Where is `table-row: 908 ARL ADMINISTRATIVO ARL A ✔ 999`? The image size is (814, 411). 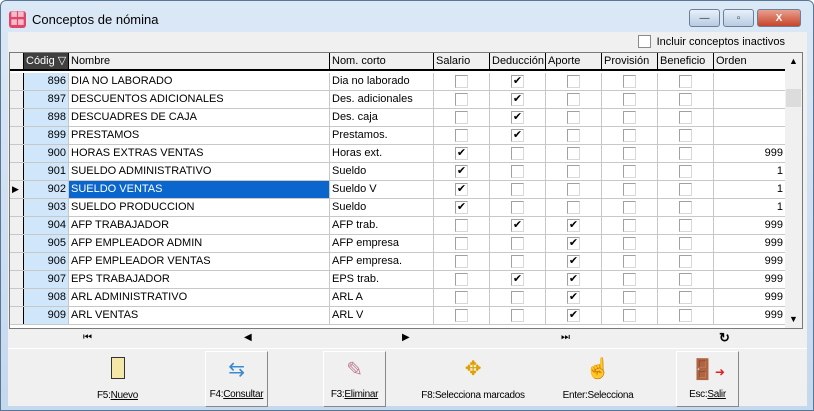 table-row: 908 ARL ADMINISTRATIVO ARL A ✔ 999 is located at coordinates (398, 298).